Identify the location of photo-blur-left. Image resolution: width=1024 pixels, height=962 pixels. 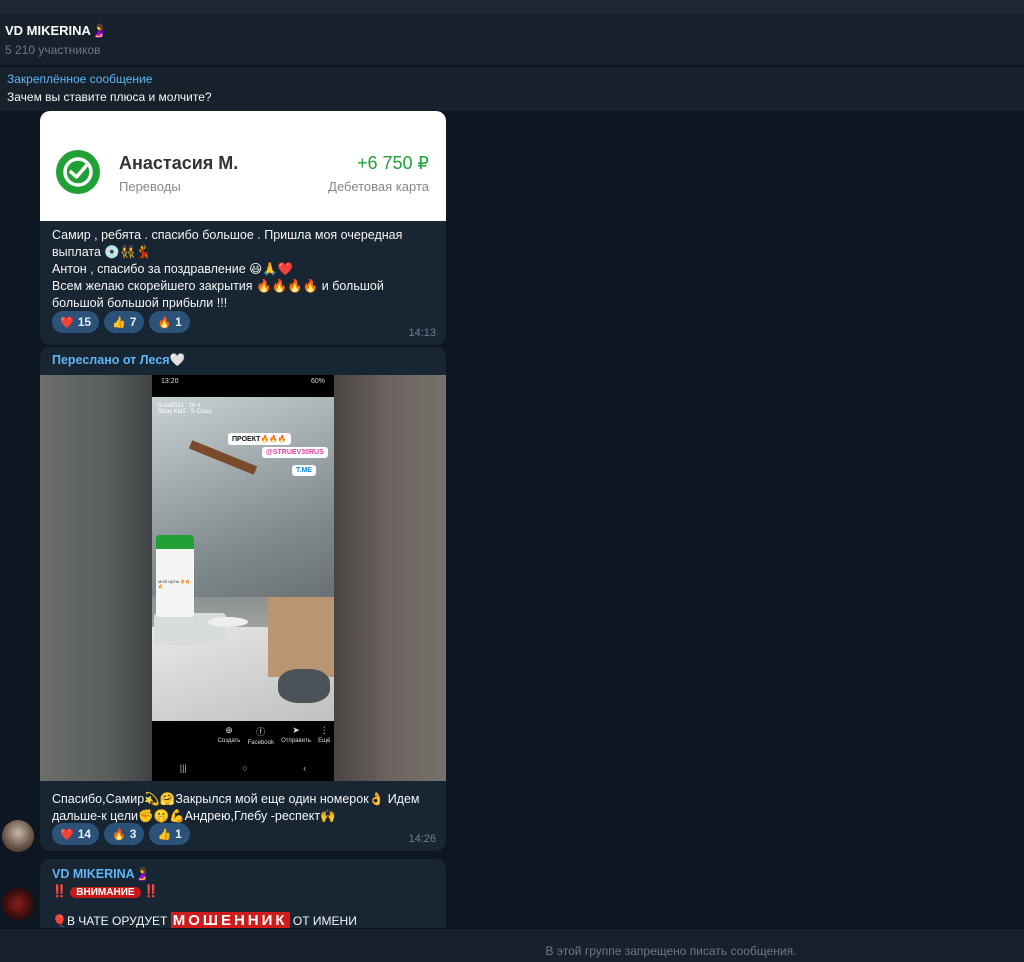
(96, 578).